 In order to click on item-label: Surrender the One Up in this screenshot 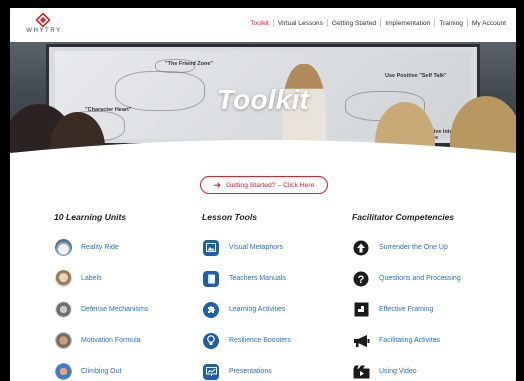, I will do `click(413, 247)`.